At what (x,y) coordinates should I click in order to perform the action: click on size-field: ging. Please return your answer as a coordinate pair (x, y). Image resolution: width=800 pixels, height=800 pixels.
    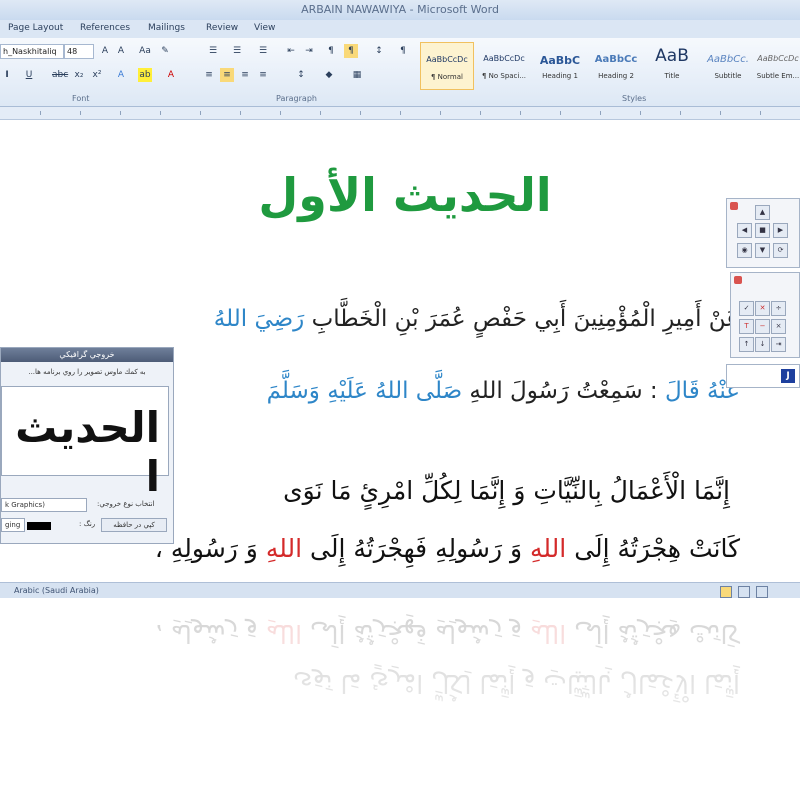
    Looking at the image, I should click on (13, 525).